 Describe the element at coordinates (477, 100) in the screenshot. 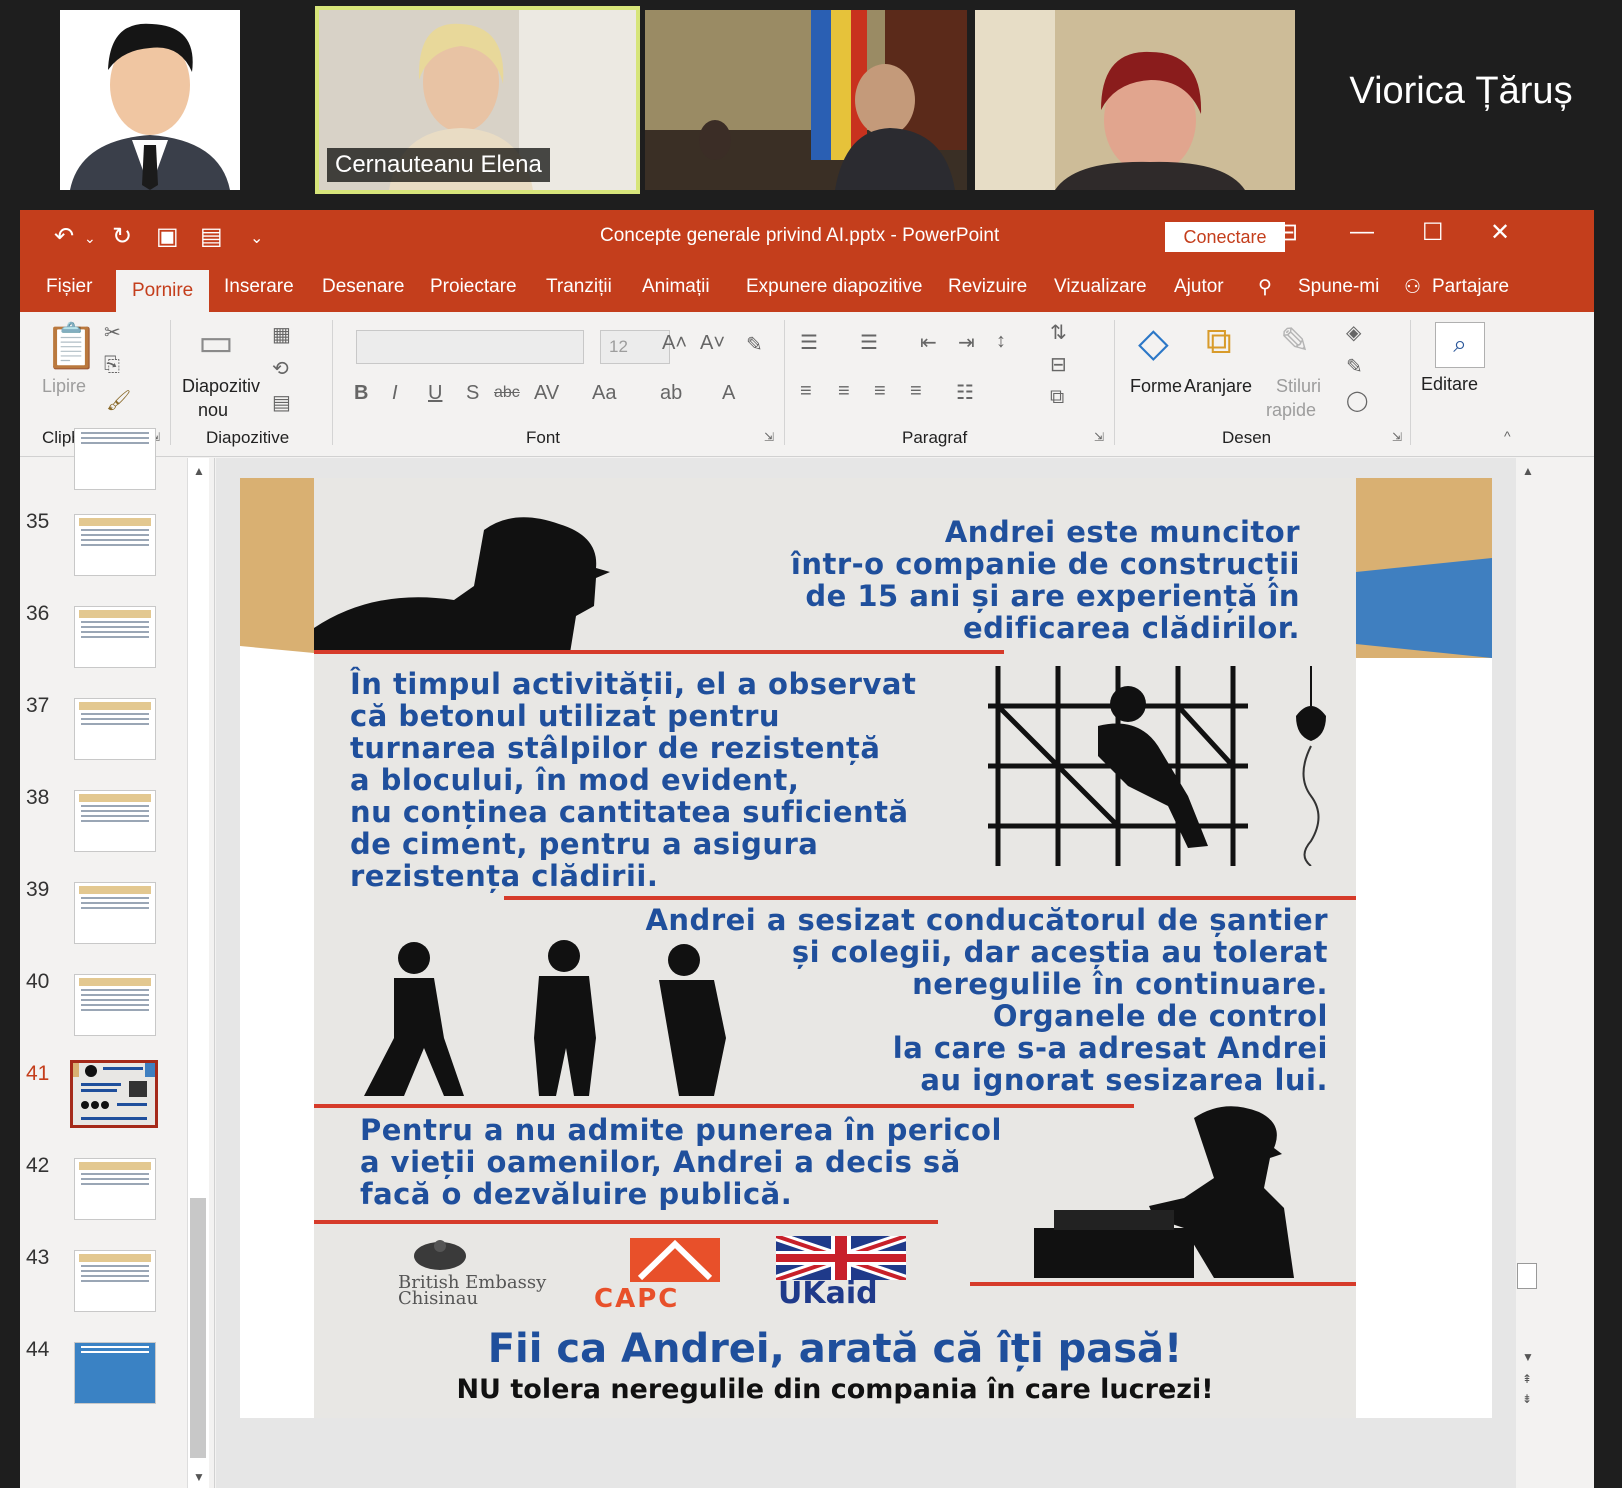

I see `participant-tile-active-speaker: Cernauteanu Elena` at that location.